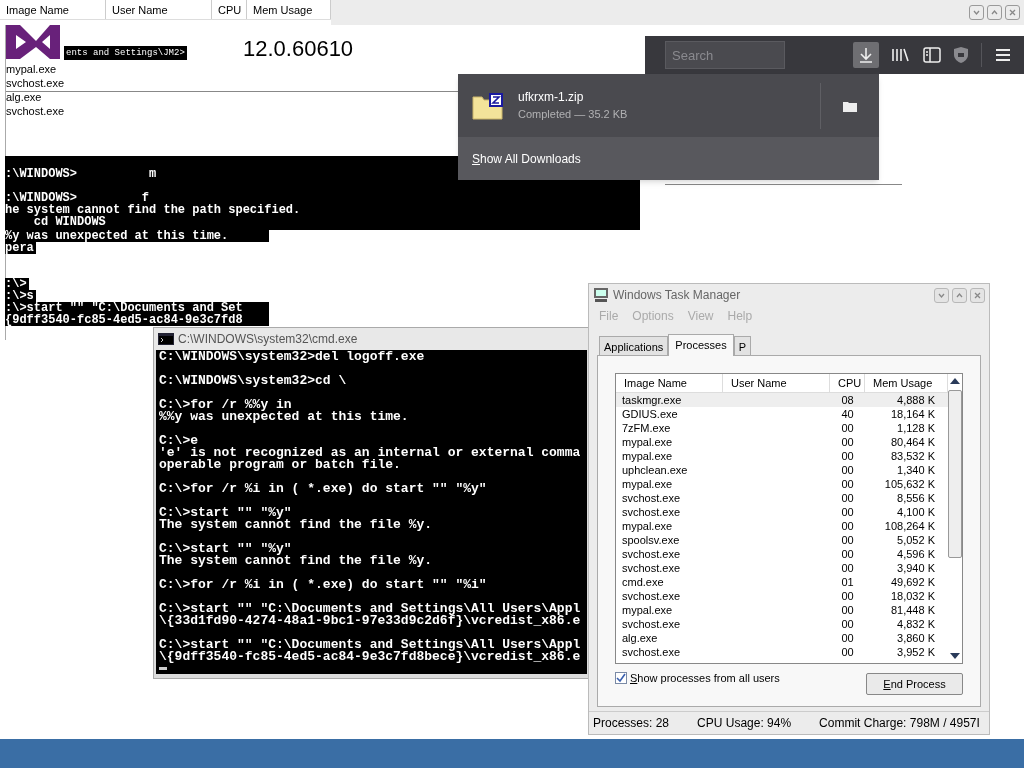  What do you see at coordinates (370, 621) in the screenshot?
I see `console-line: \{33d1fd90-4274-48a1-9bc1-97e33d9c2d6f}\vcredist_x86.e` at bounding box center [370, 621].